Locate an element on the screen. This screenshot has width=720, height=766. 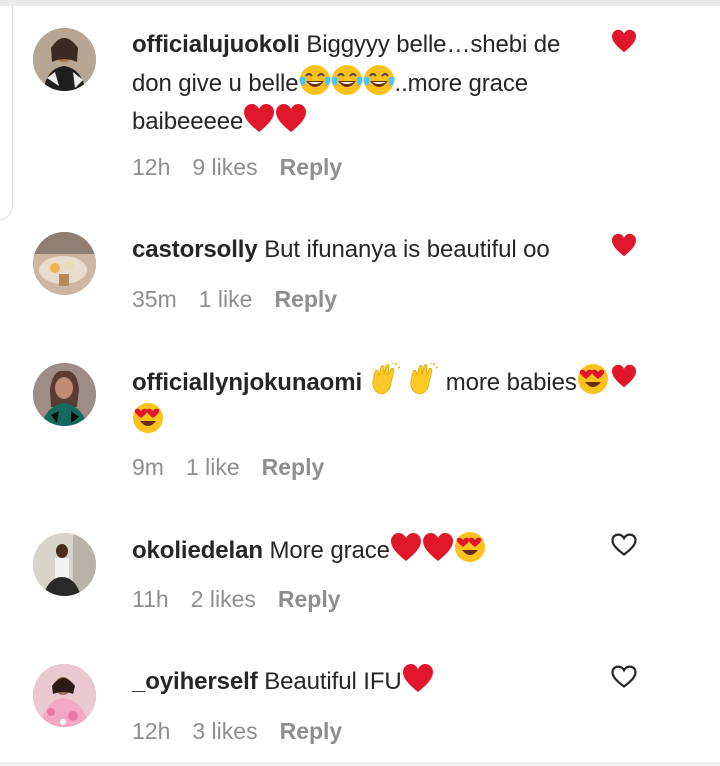
comment-meta: 12h 3 likes Reply is located at coordinates (248, 731).